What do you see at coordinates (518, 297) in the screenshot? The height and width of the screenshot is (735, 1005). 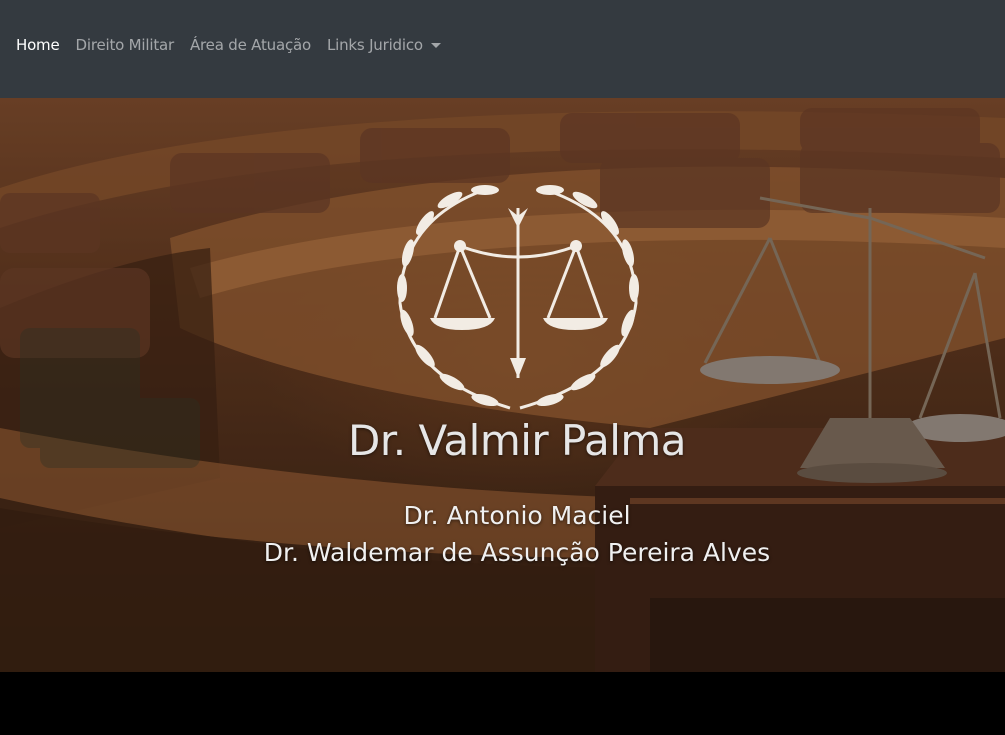 I see `scales-of-justice-laurel-icon` at bounding box center [518, 297].